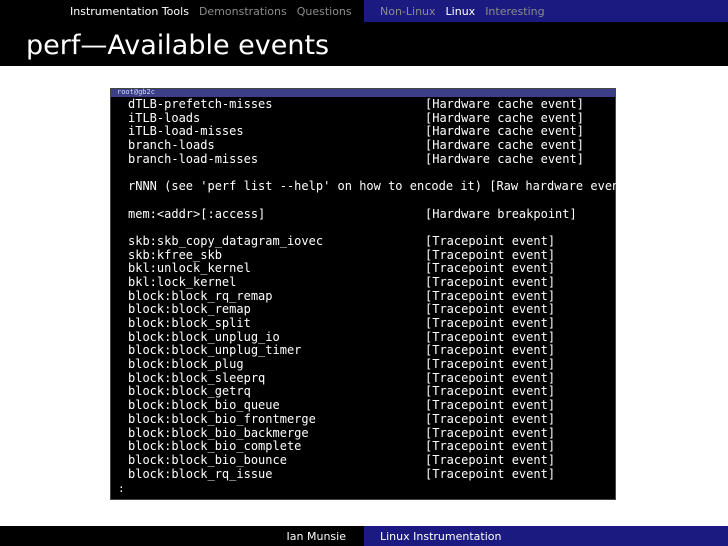 This screenshot has width=728, height=546. I want to click on page-title: perf—Available events, so click(178, 45).